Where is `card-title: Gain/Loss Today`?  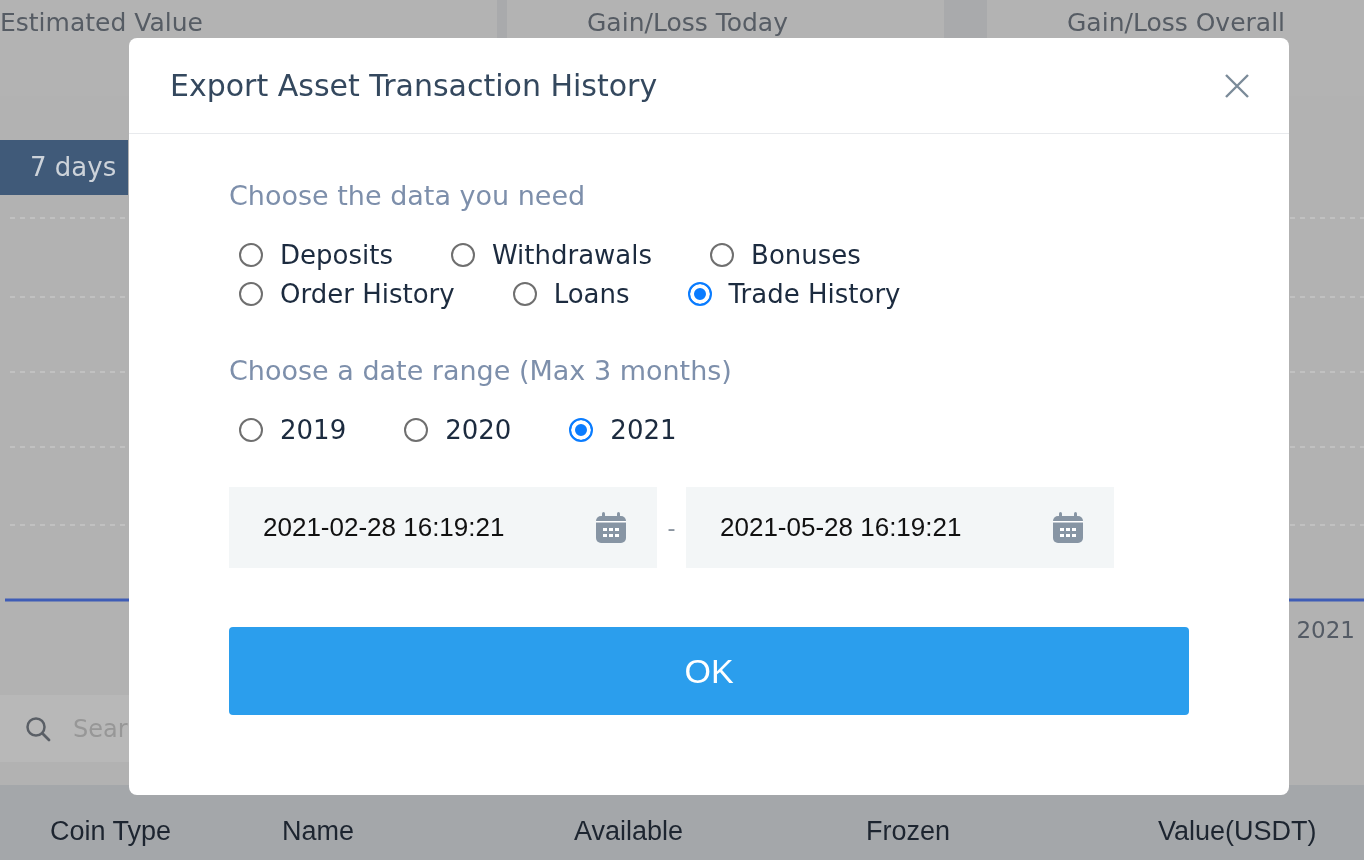 card-title: Gain/Loss Today is located at coordinates (687, 23).